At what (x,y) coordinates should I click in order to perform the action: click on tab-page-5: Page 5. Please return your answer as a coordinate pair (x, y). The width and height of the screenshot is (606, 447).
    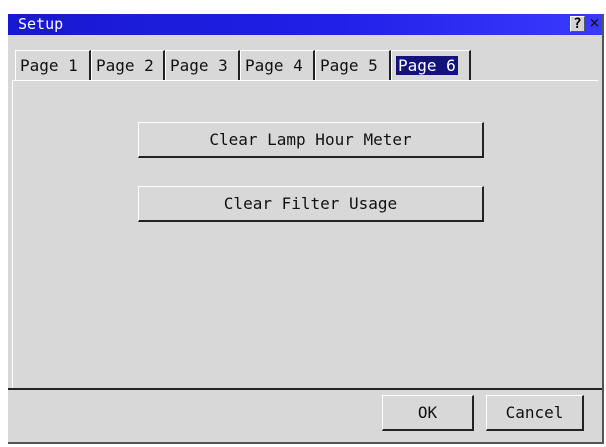
    Looking at the image, I should click on (353, 65).